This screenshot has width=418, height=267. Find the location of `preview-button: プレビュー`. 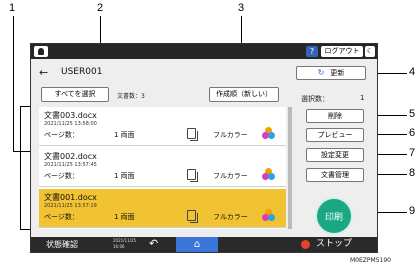

preview-button: プレビュー is located at coordinates (335, 135).